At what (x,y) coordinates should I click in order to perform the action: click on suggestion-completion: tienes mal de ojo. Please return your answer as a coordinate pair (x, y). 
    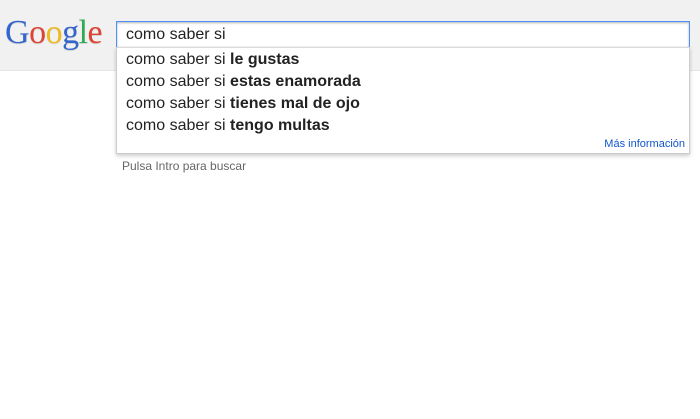
    Looking at the image, I should click on (295, 103).